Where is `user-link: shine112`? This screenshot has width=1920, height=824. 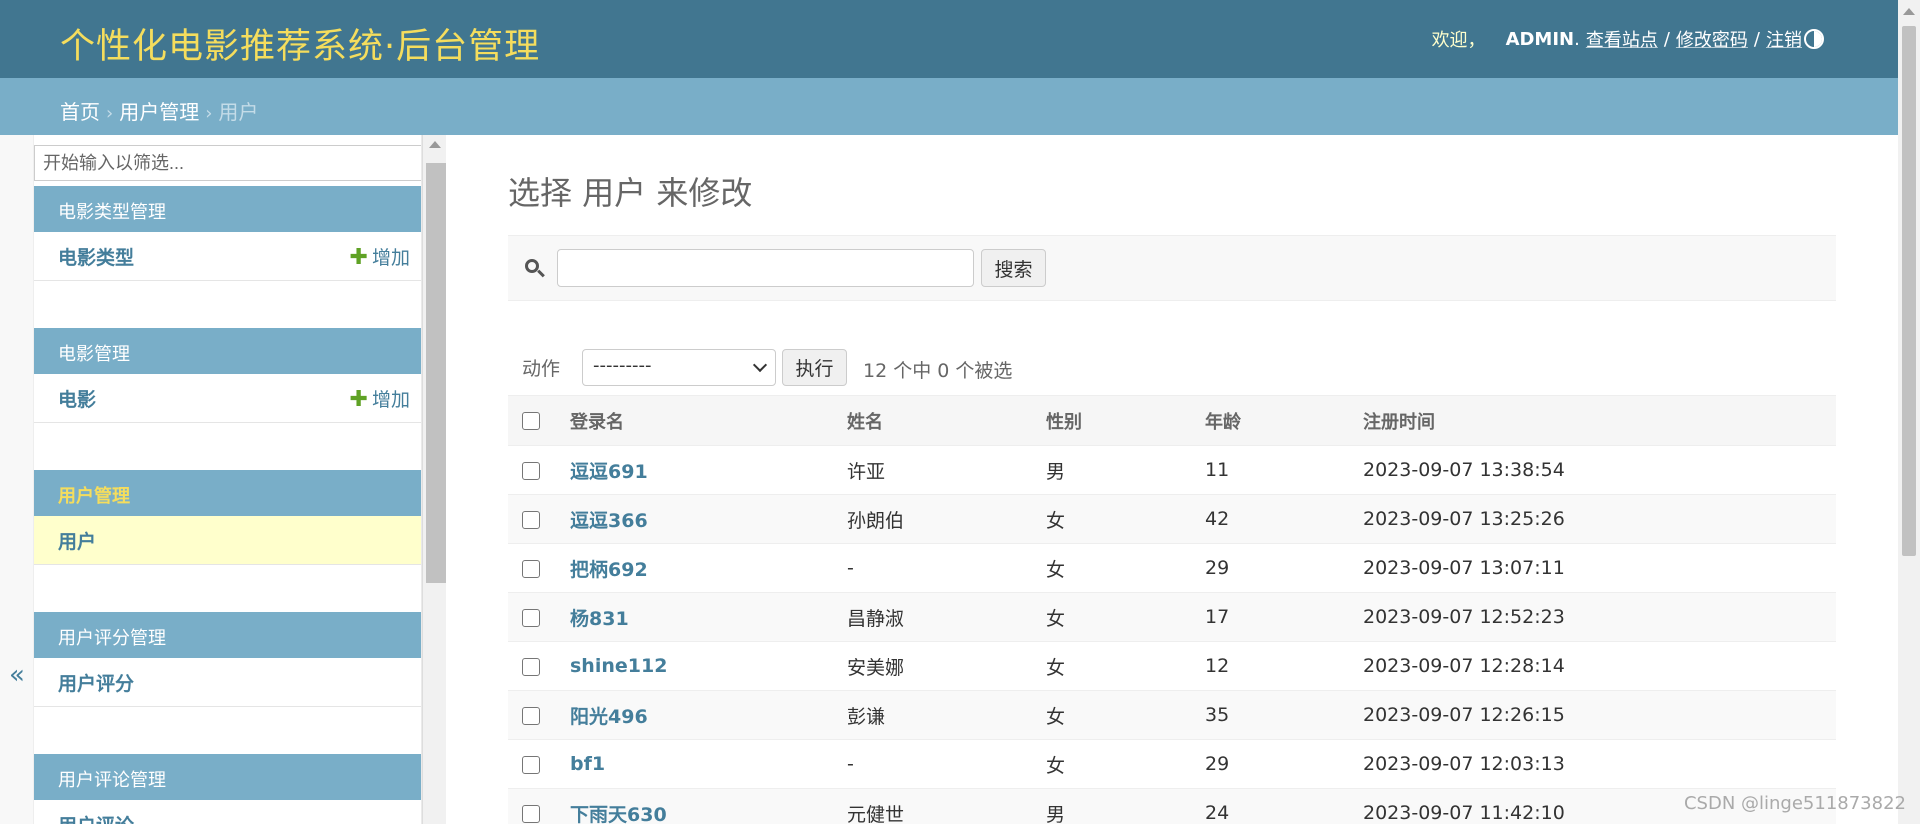 user-link: shine112 is located at coordinates (618, 666).